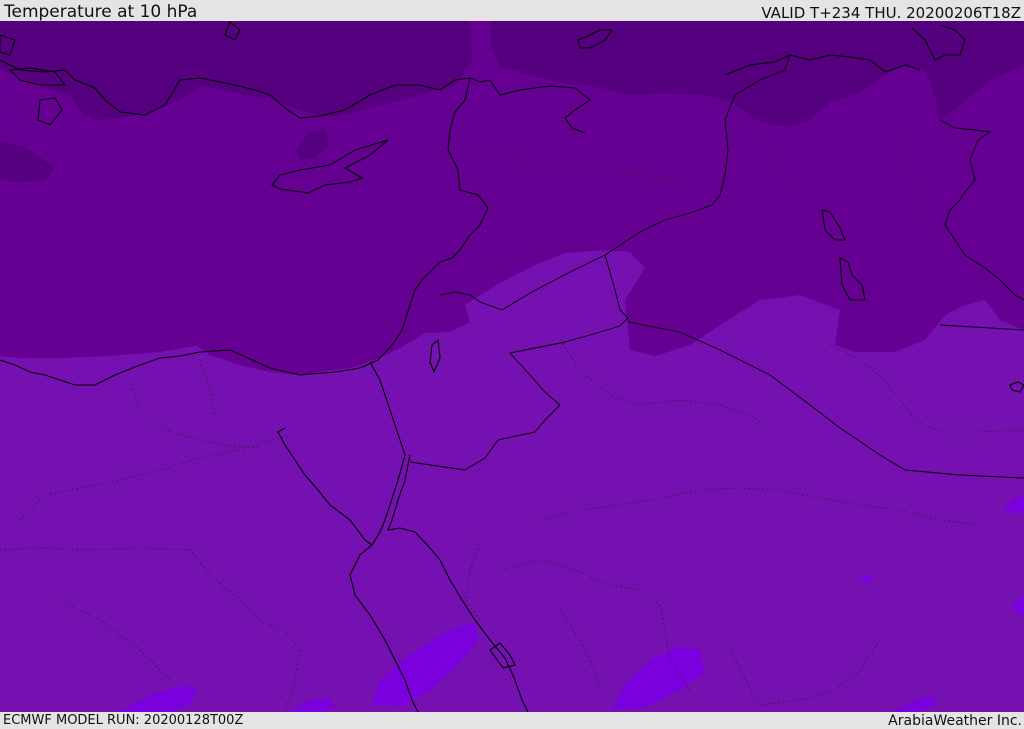 The image size is (1024, 729). What do you see at coordinates (101, 12) in the screenshot?
I see `map-title: Temperature at 10 hPa` at bounding box center [101, 12].